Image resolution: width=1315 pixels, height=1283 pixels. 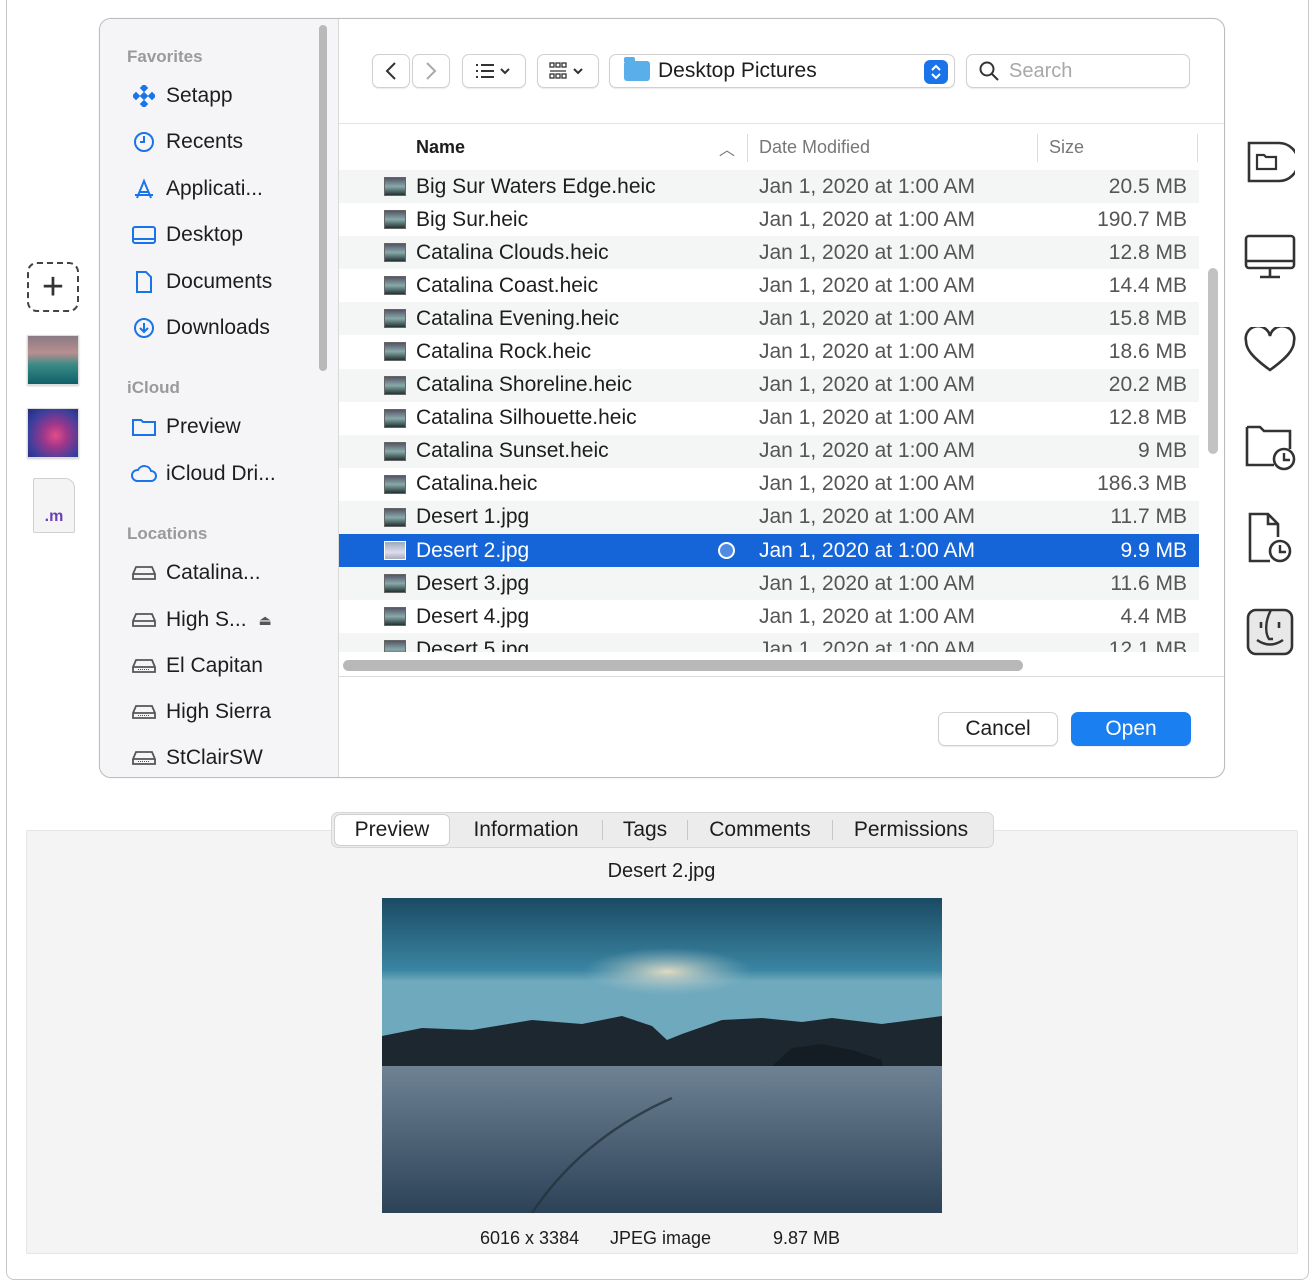 I want to click on file-name: Desert 2.jpg, so click(x=473, y=550).